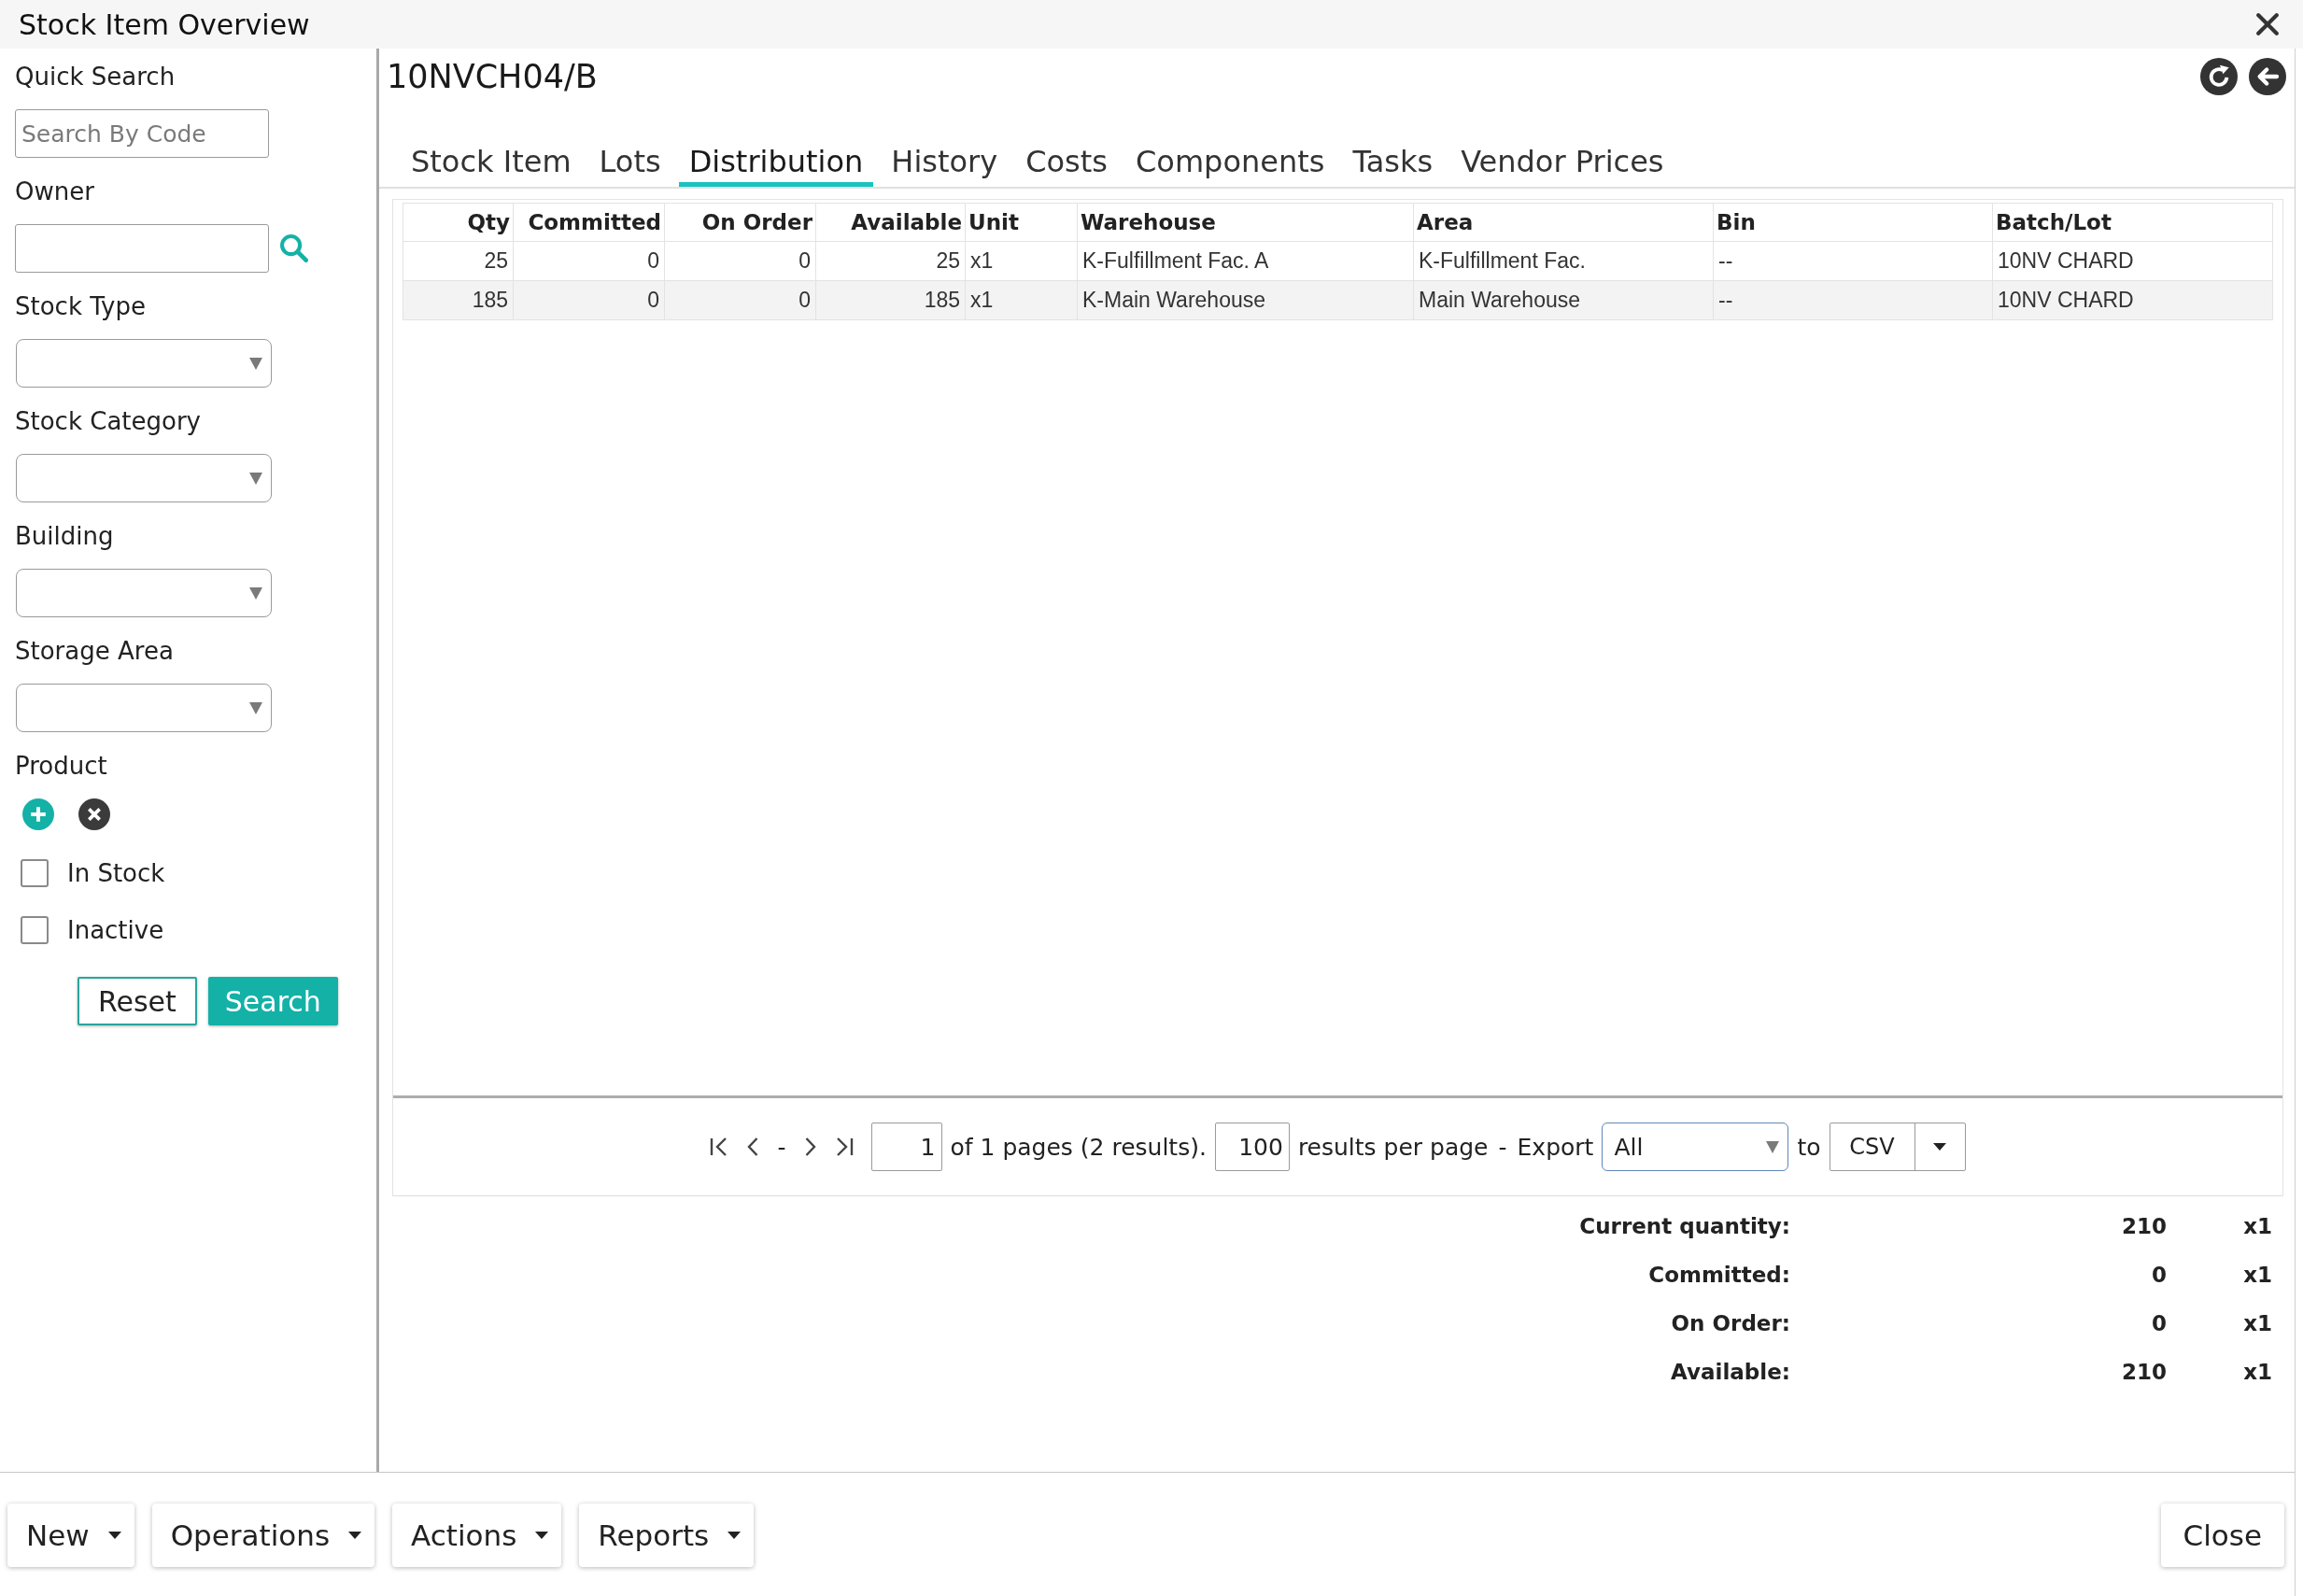  What do you see at coordinates (164, 24) in the screenshot?
I see `window-title: Stock Item Overview` at bounding box center [164, 24].